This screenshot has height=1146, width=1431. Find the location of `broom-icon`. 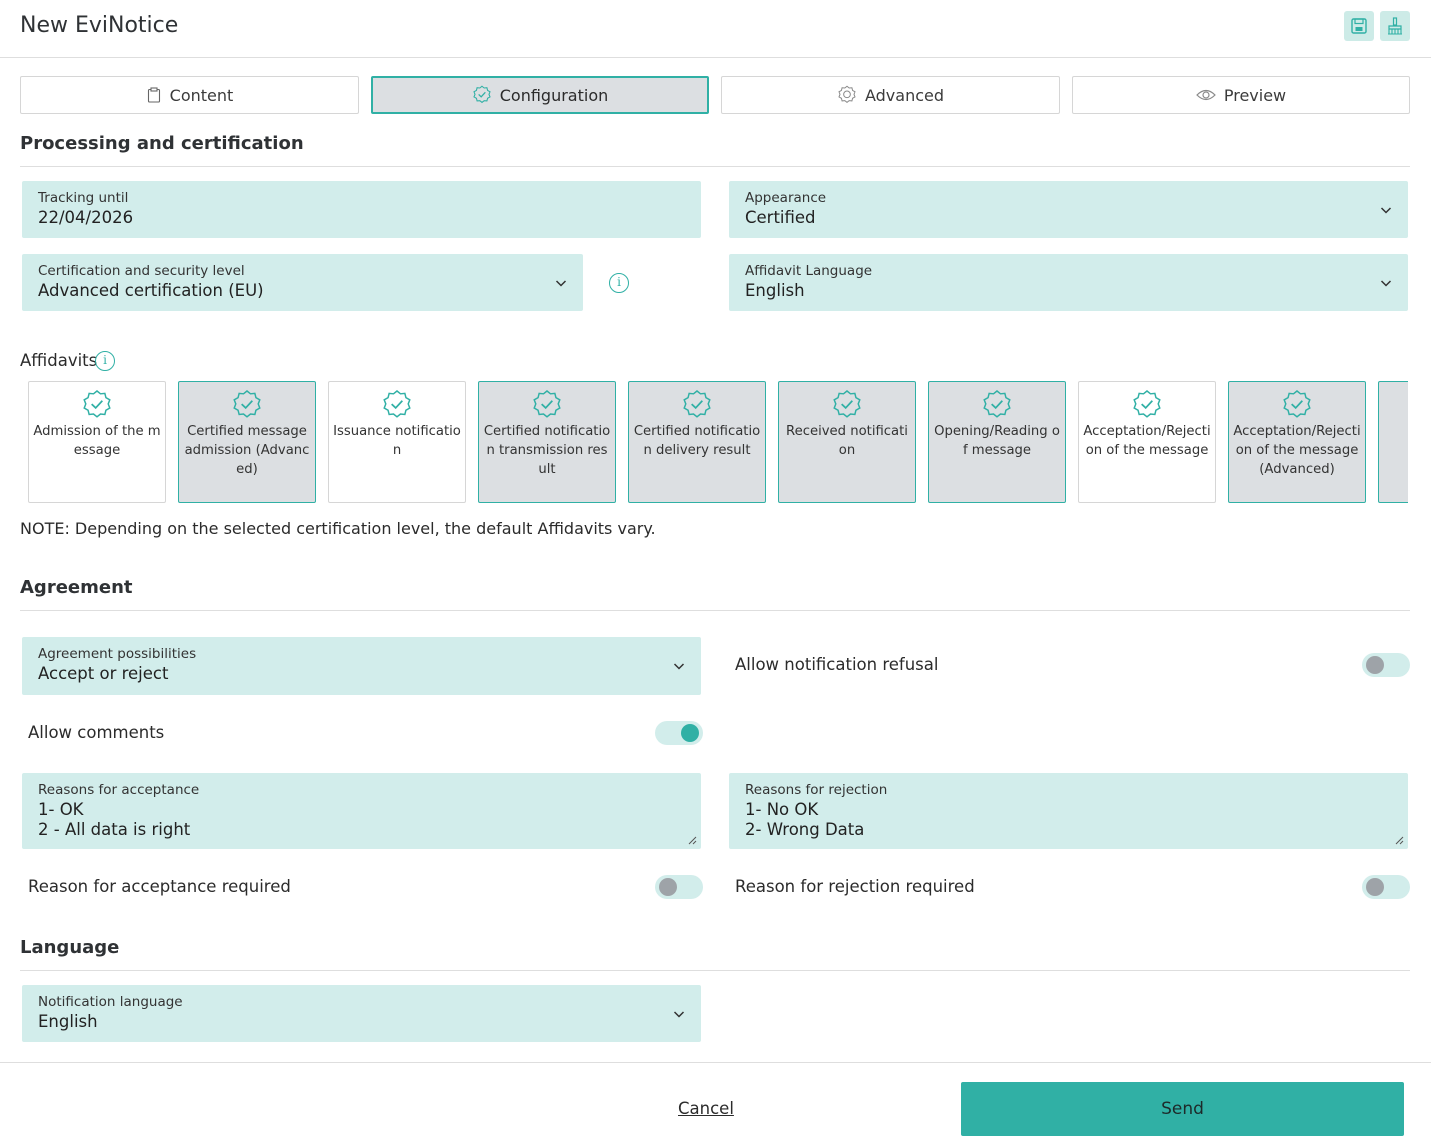

broom-icon is located at coordinates (1395, 26).